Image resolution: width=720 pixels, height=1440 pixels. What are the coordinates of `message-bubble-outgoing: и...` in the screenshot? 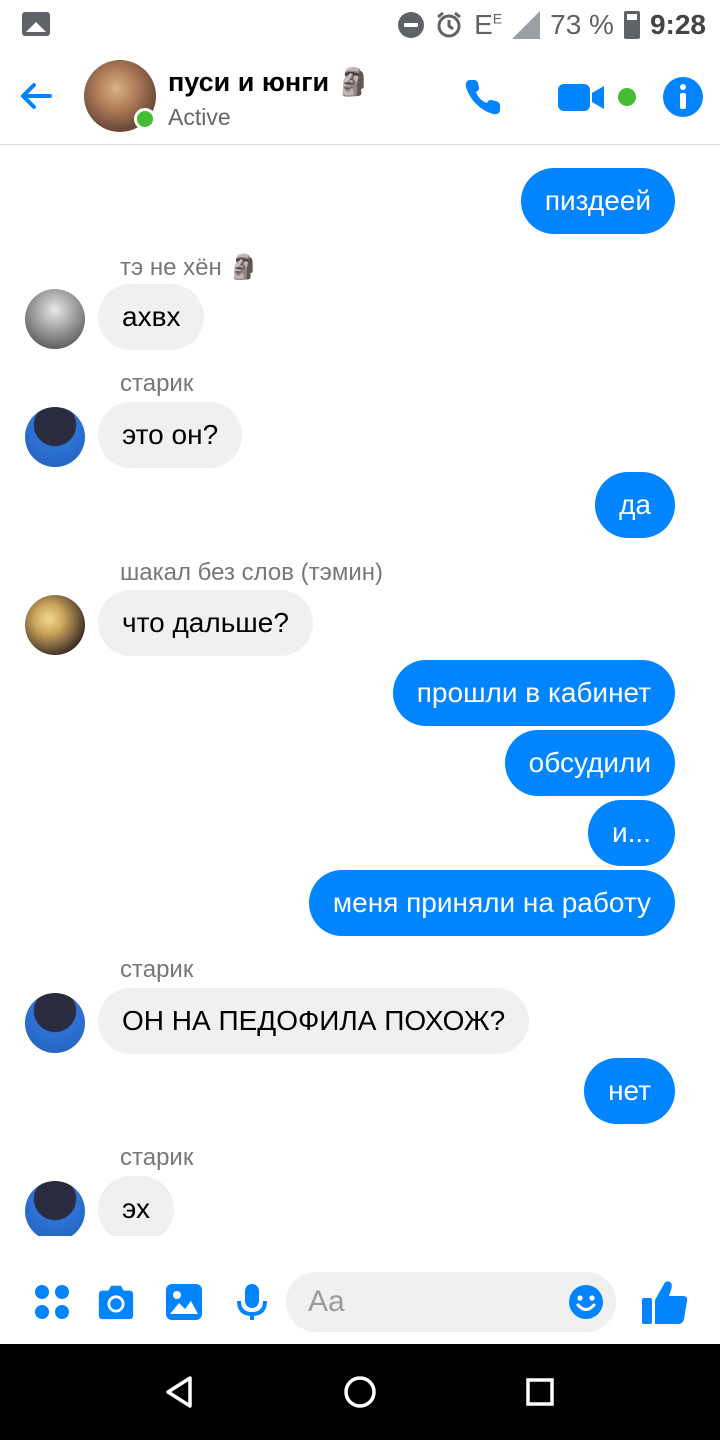 It's located at (631, 833).